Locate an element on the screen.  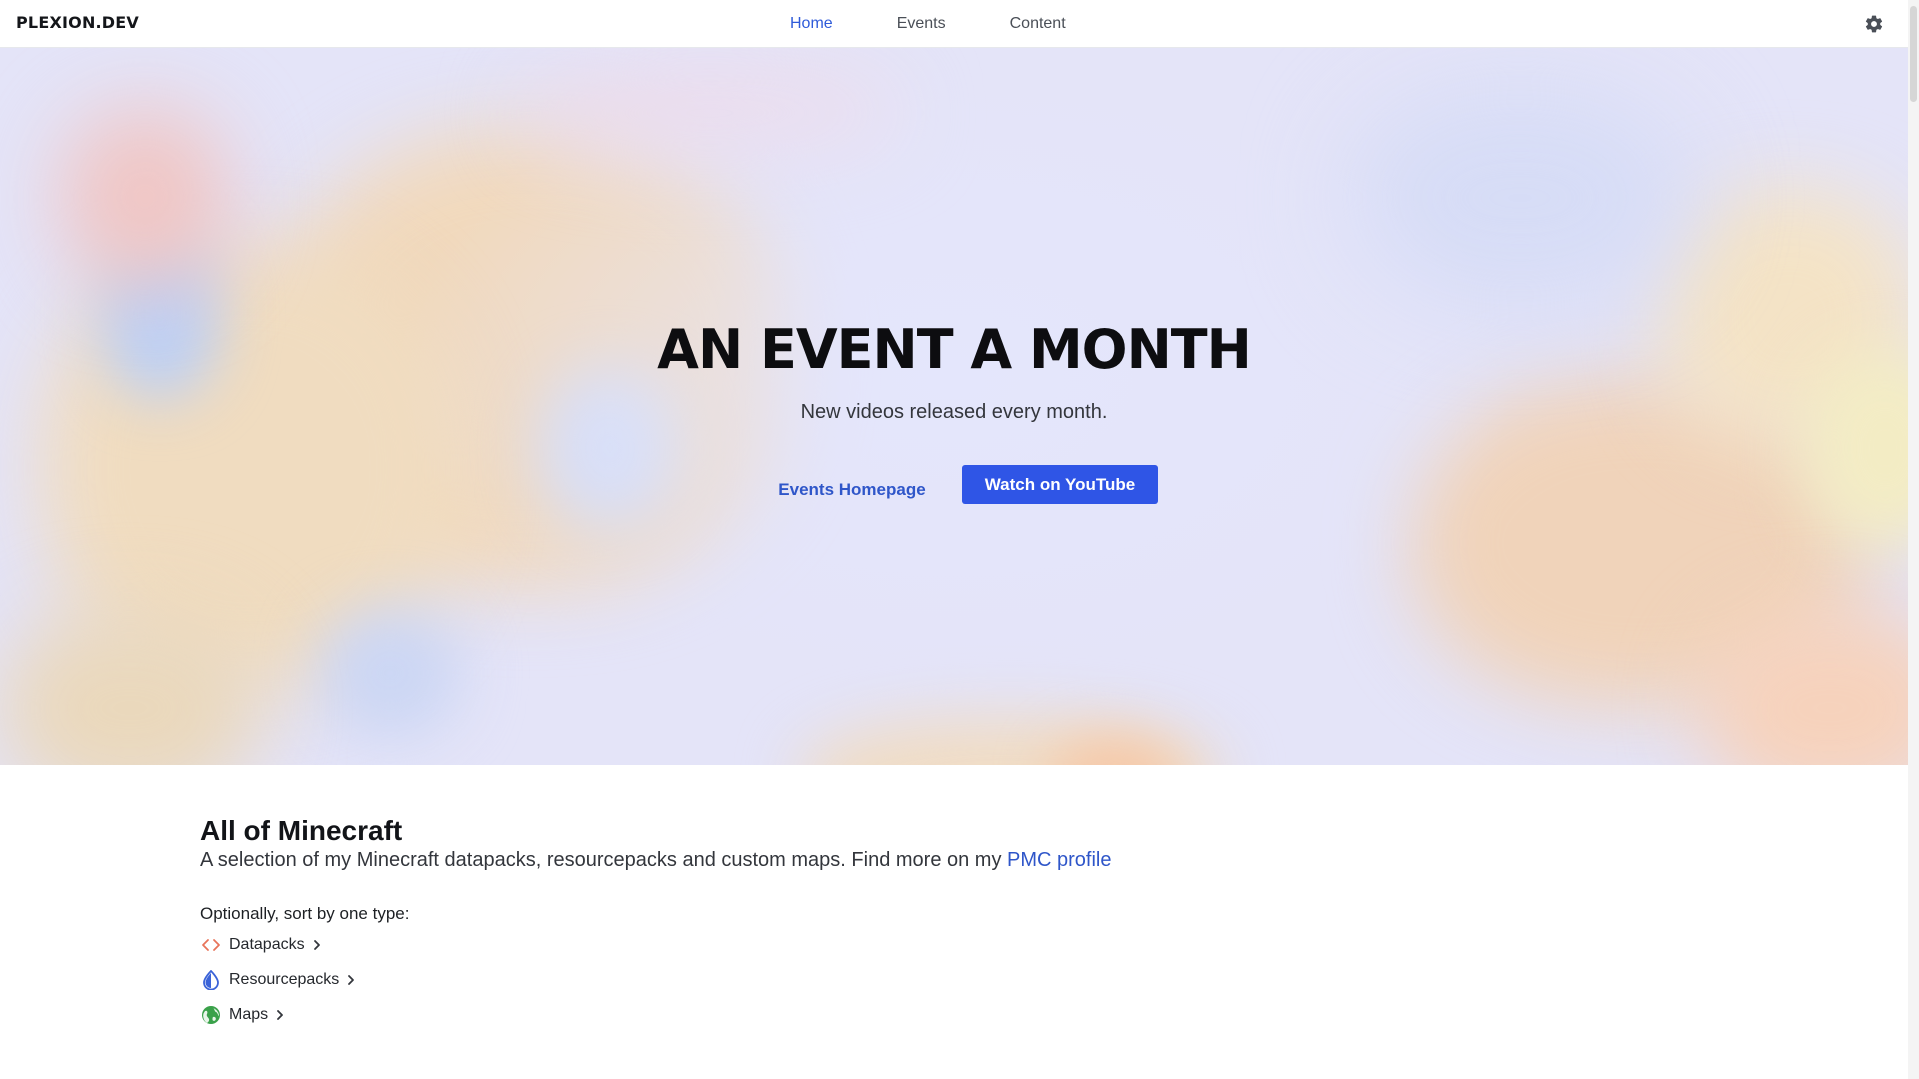
hero-title: AN EVENT A MONTH is located at coordinates (954, 349).